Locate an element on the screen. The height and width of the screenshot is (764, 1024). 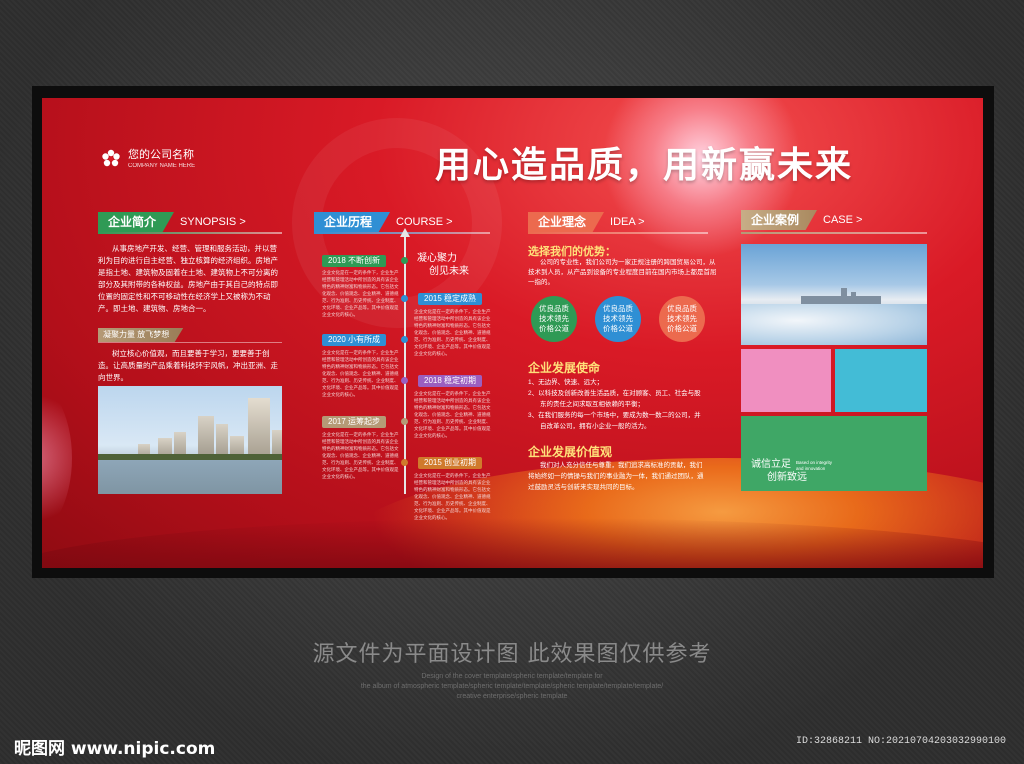
city-photo is located at coordinates (190, 440).